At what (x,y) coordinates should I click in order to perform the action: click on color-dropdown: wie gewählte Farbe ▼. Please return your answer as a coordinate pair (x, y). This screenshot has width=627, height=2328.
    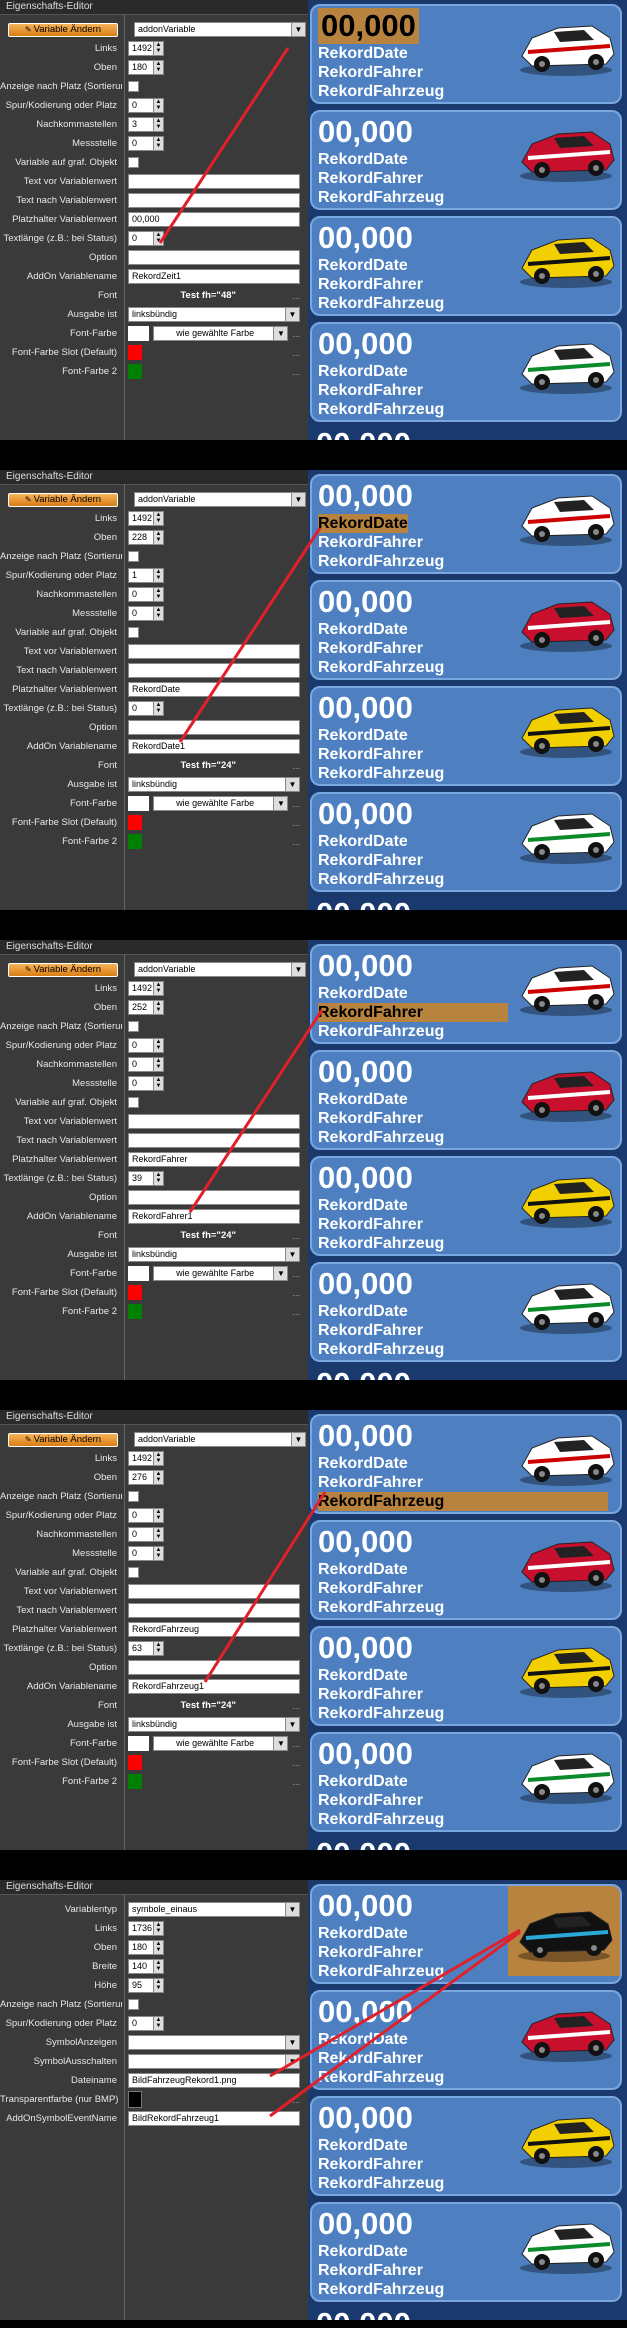
    Looking at the image, I should click on (221, 1743).